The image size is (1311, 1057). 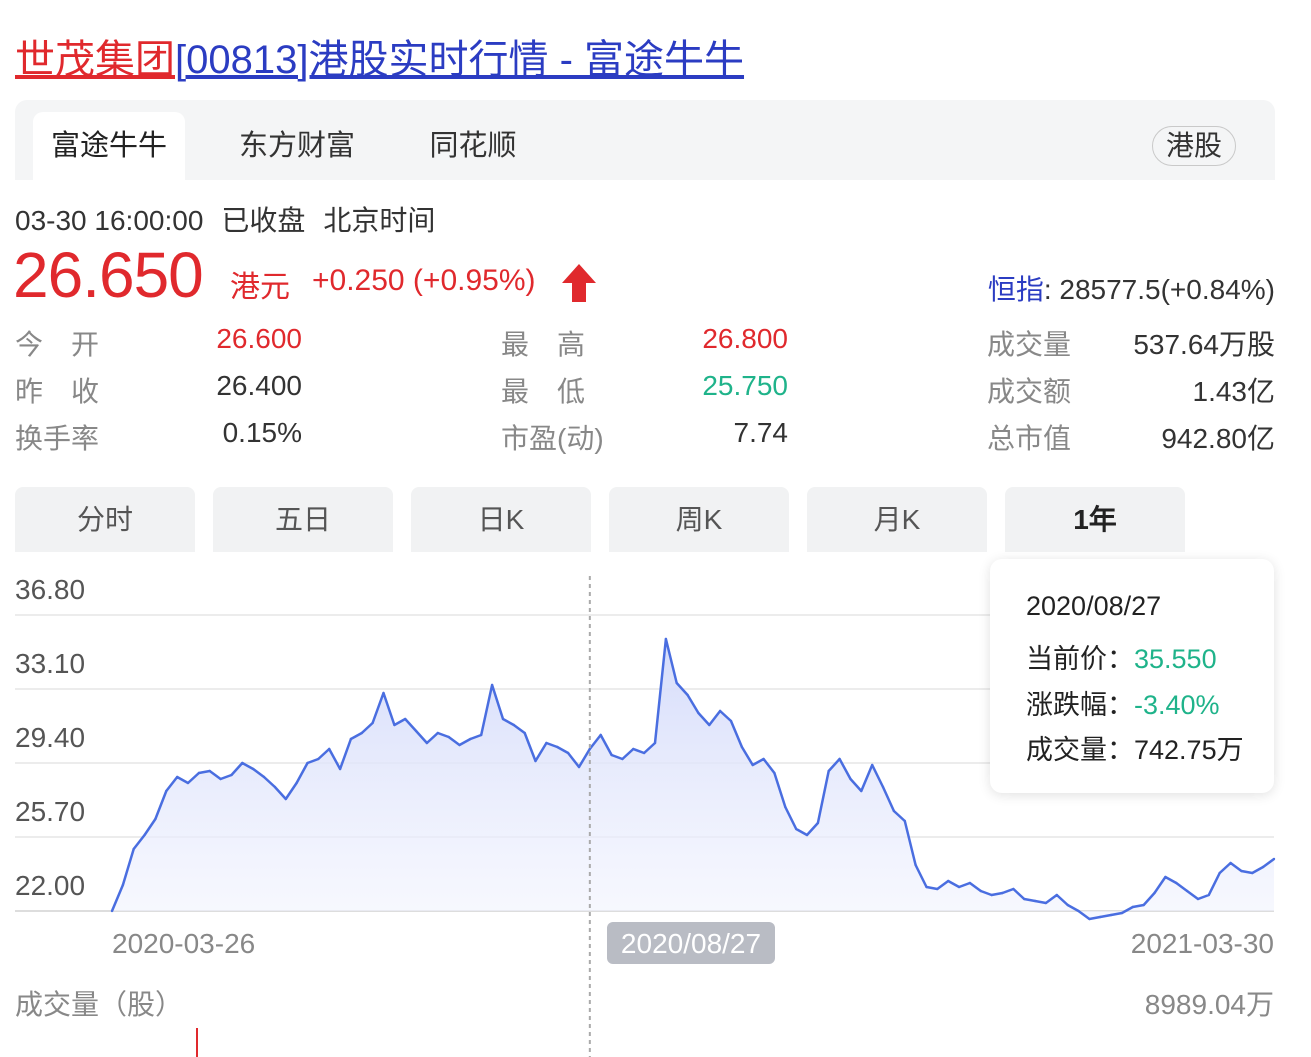 What do you see at coordinates (543, 344) in the screenshot?
I see `stat-label-high: 最 高` at bounding box center [543, 344].